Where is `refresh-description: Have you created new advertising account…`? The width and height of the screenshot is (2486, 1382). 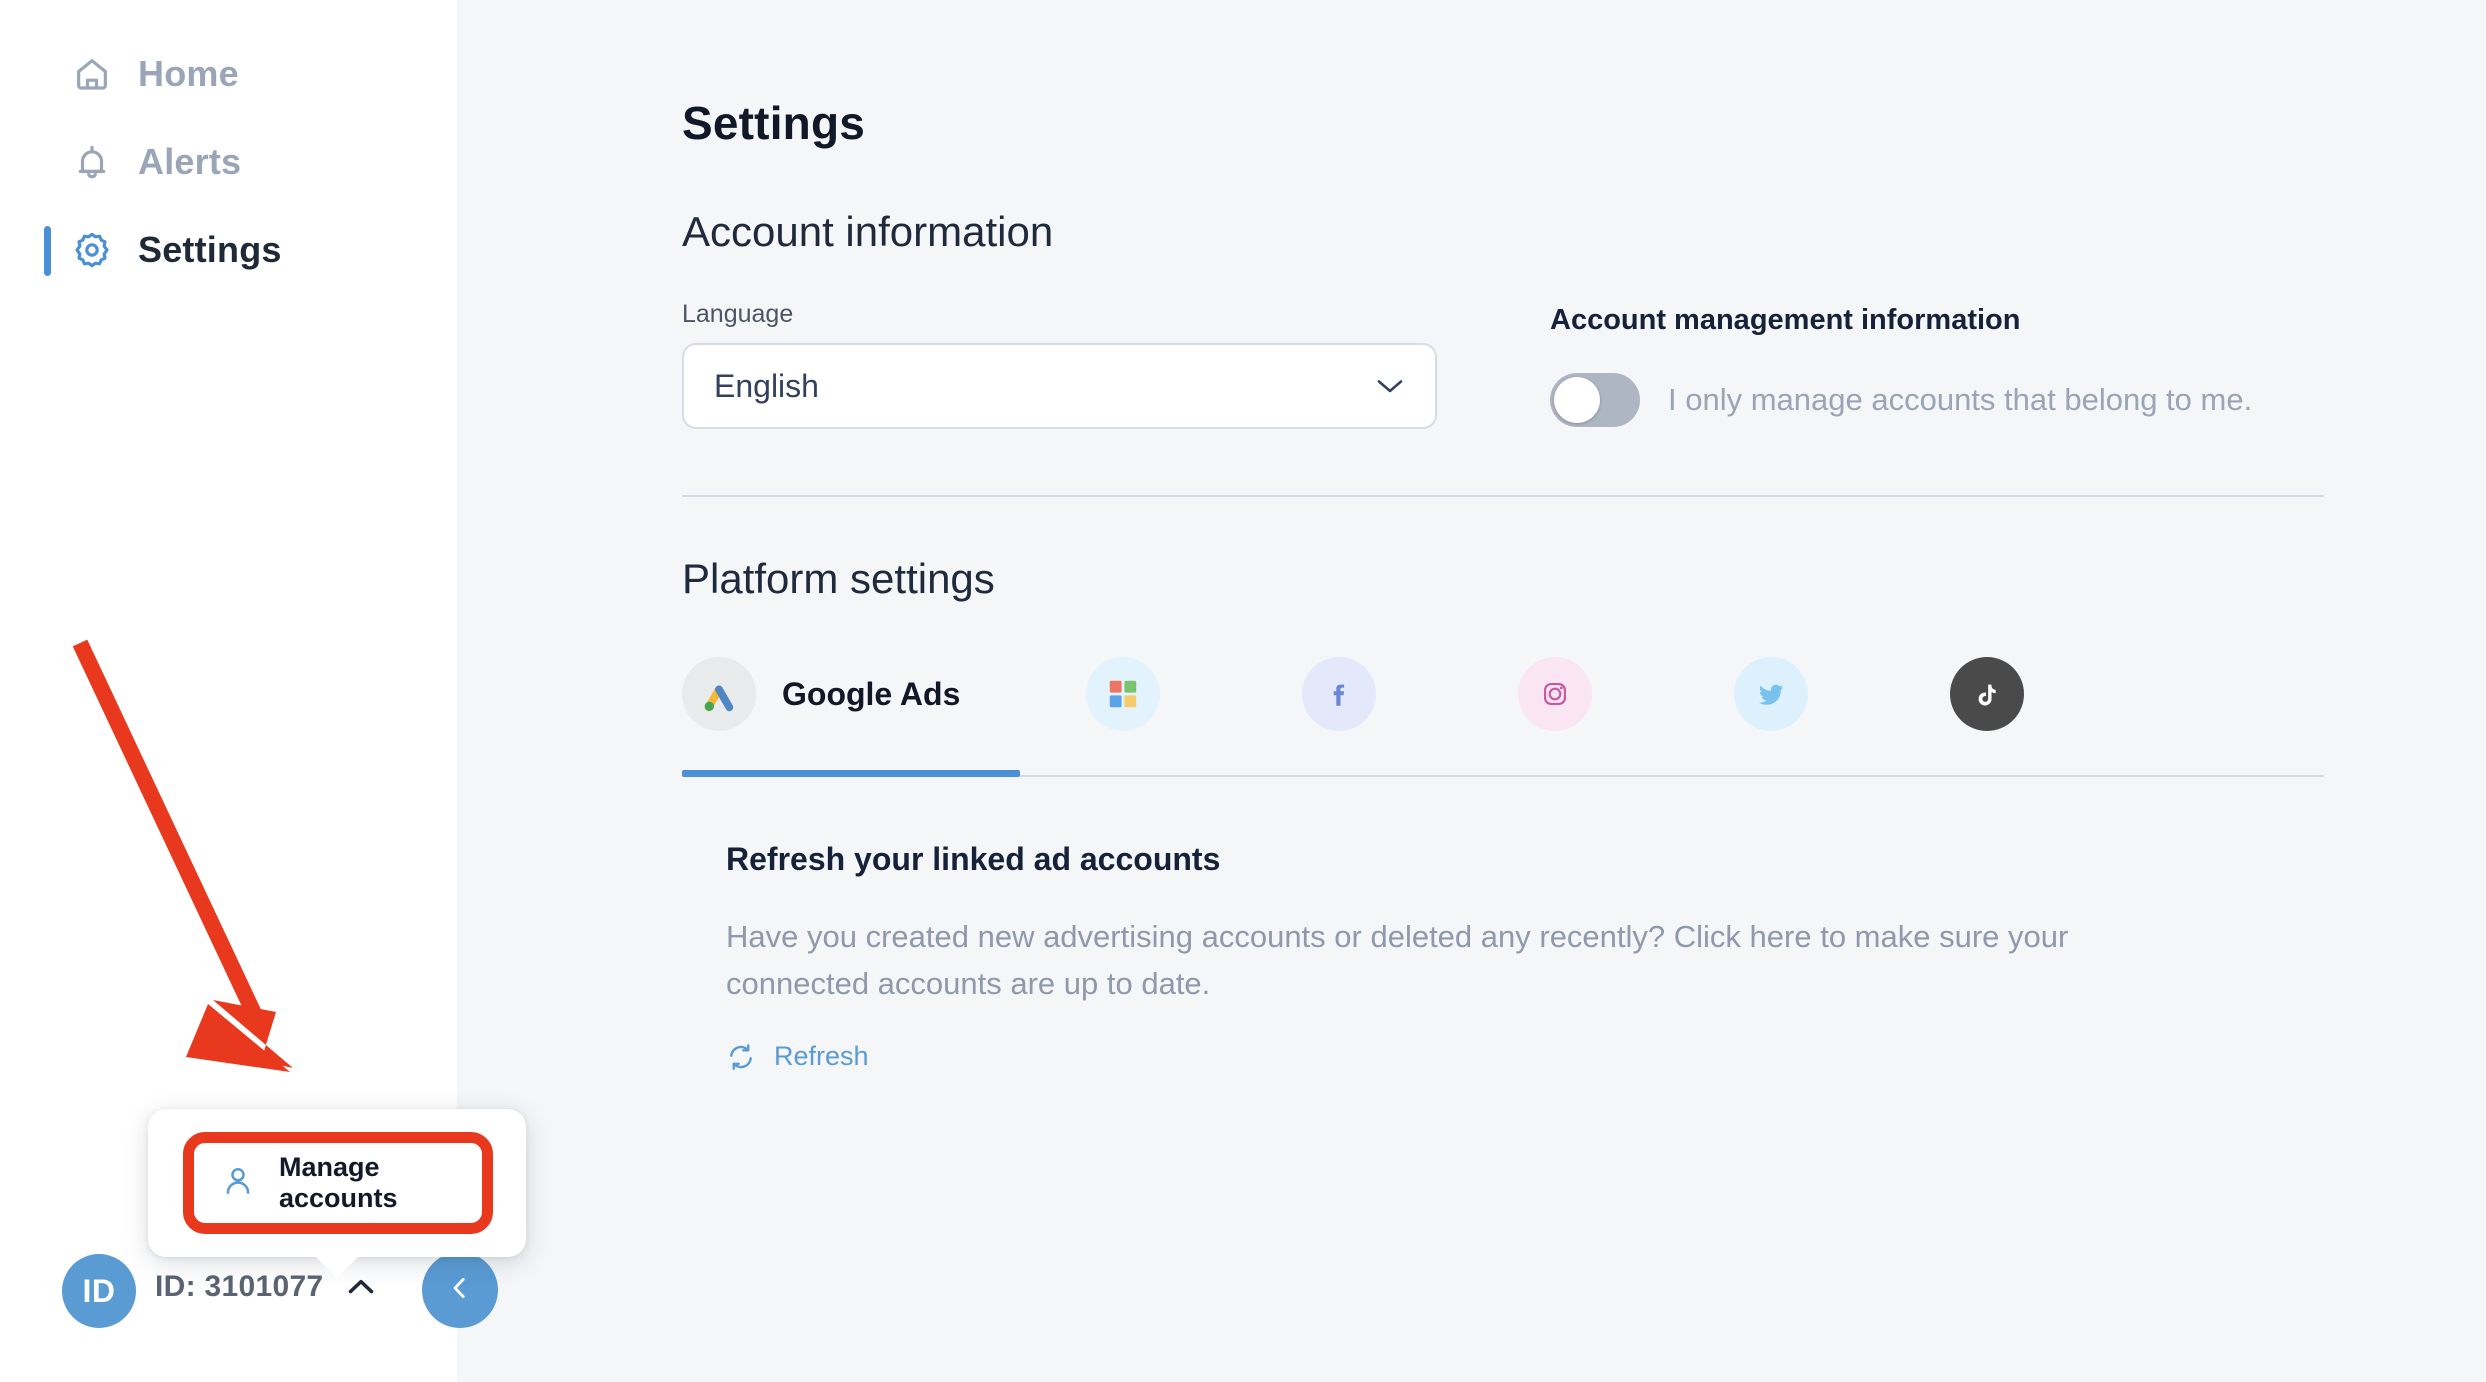 refresh-description: Have you created new advertising account… is located at coordinates (1397, 960).